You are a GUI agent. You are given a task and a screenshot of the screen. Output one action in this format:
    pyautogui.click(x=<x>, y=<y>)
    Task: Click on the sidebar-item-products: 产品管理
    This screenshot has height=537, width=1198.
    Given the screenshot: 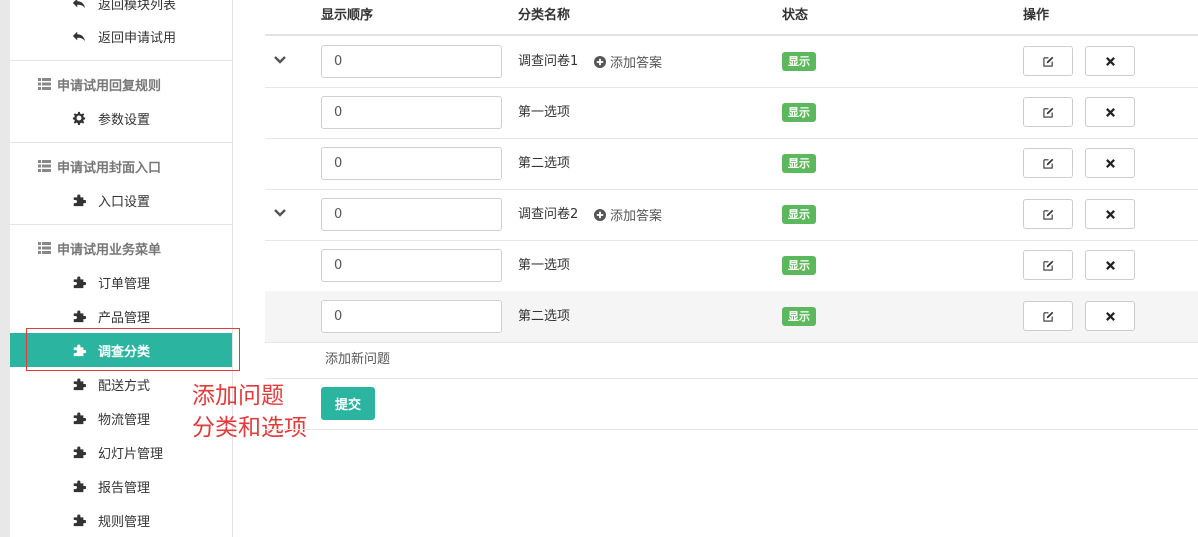 What is the action you would take?
    pyautogui.click(x=121, y=316)
    